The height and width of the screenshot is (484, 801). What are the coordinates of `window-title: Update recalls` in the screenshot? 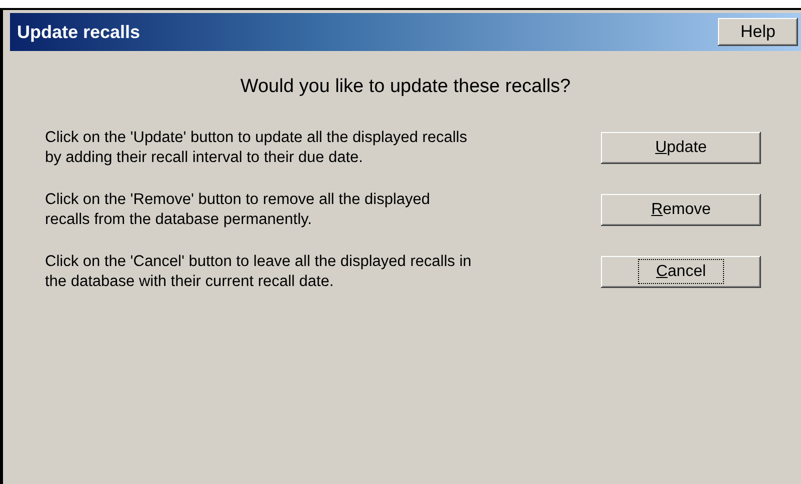 It's located at (78, 32).